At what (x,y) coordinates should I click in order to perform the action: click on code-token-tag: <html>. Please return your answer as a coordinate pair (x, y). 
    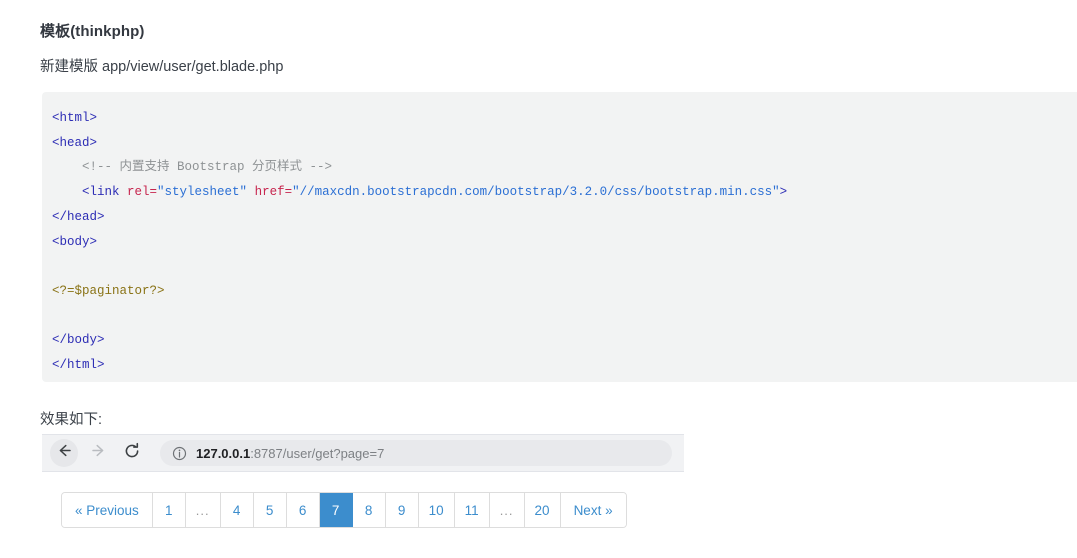
    Looking at the image, I should click on (75, 118).